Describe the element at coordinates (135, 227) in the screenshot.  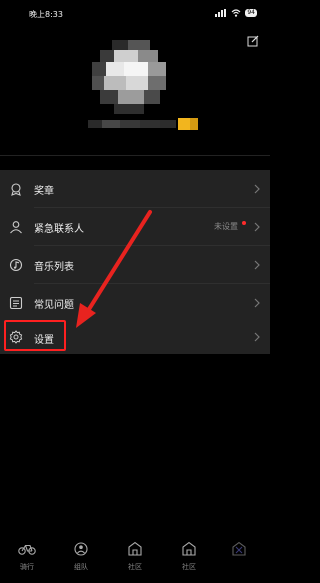
I see `menu-item-emergency-contact: 紧急联系人 未设置` at that location.